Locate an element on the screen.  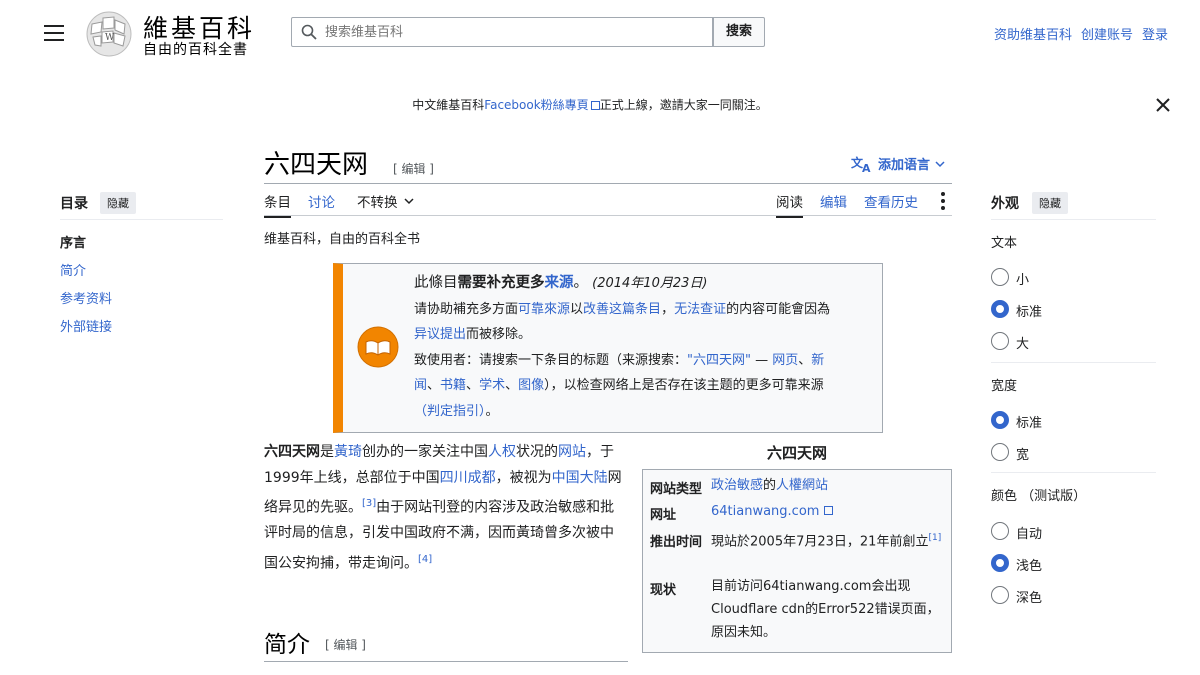
citation-link: [1] is located at coordinates (934, 538).